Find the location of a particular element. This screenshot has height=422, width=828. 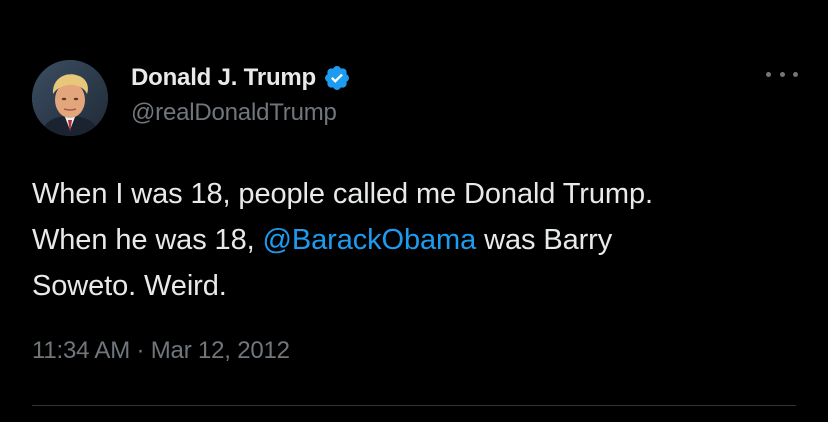

tweet-line-2: When he was 18, @BarackObama was Barry is located at coordinates (417, 240).